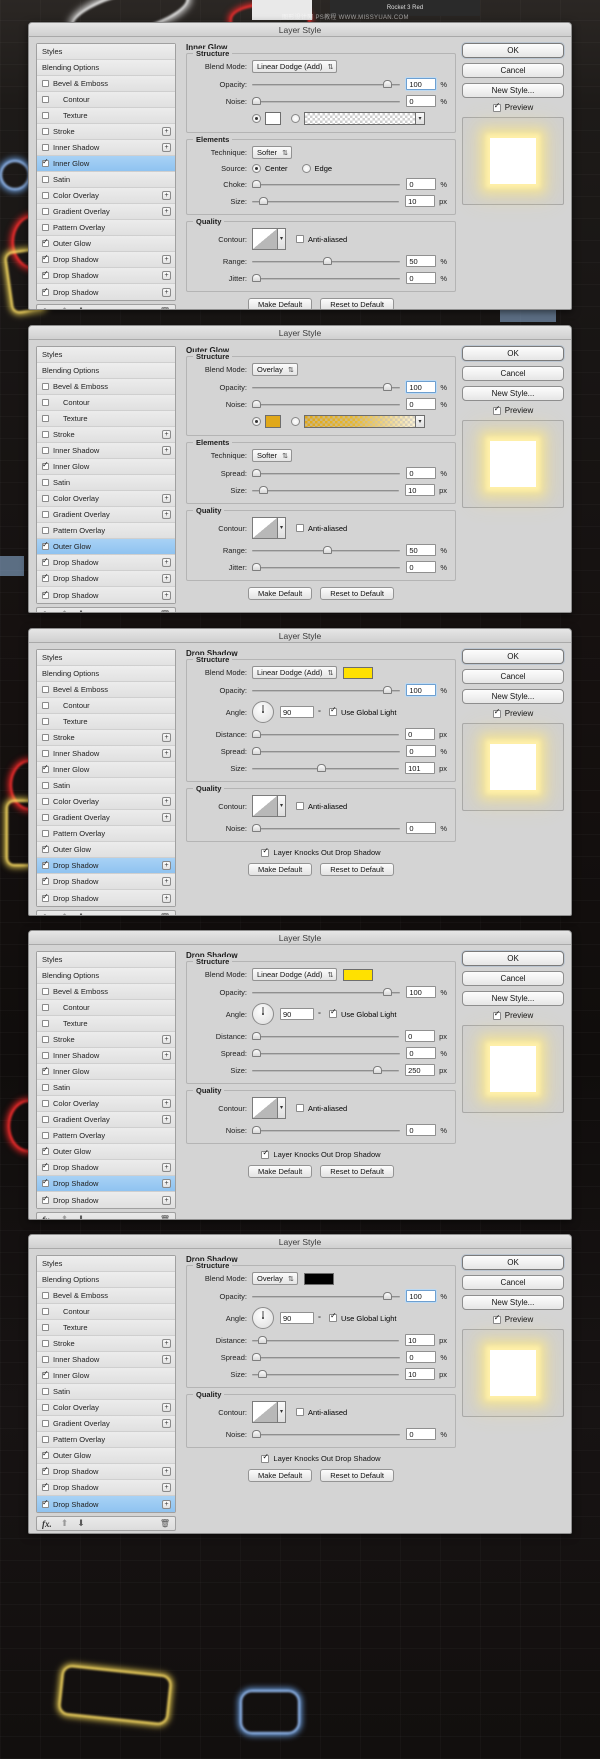 Image resolution: width=600 pixels, height=1759 pixels. What do you see at coordinates (282, 806) in the screenshot?
I see `contour-dropdown-icon: ▾` at bounding box center [282, 806].